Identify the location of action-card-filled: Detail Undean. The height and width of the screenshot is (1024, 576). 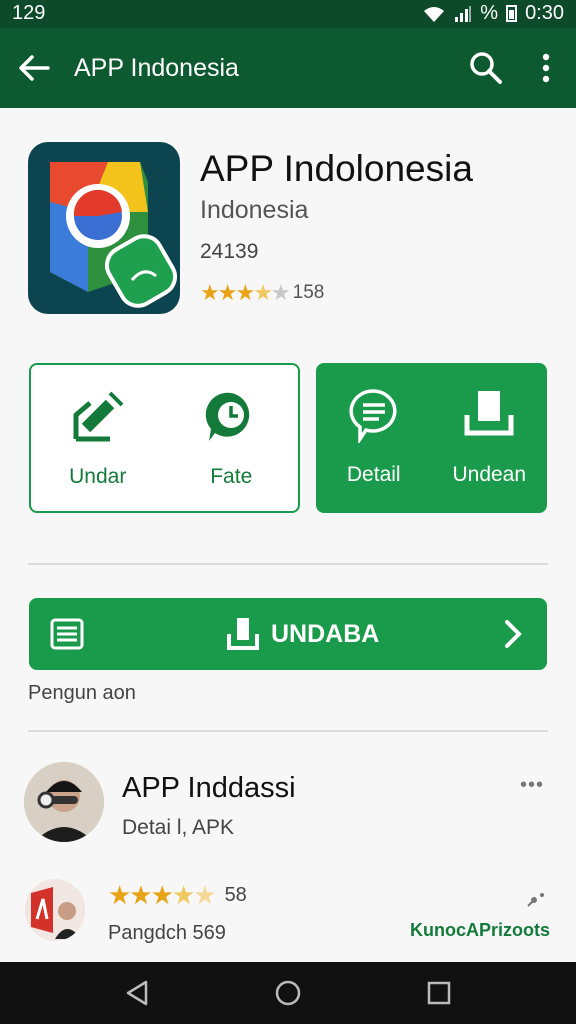
(431, 438).